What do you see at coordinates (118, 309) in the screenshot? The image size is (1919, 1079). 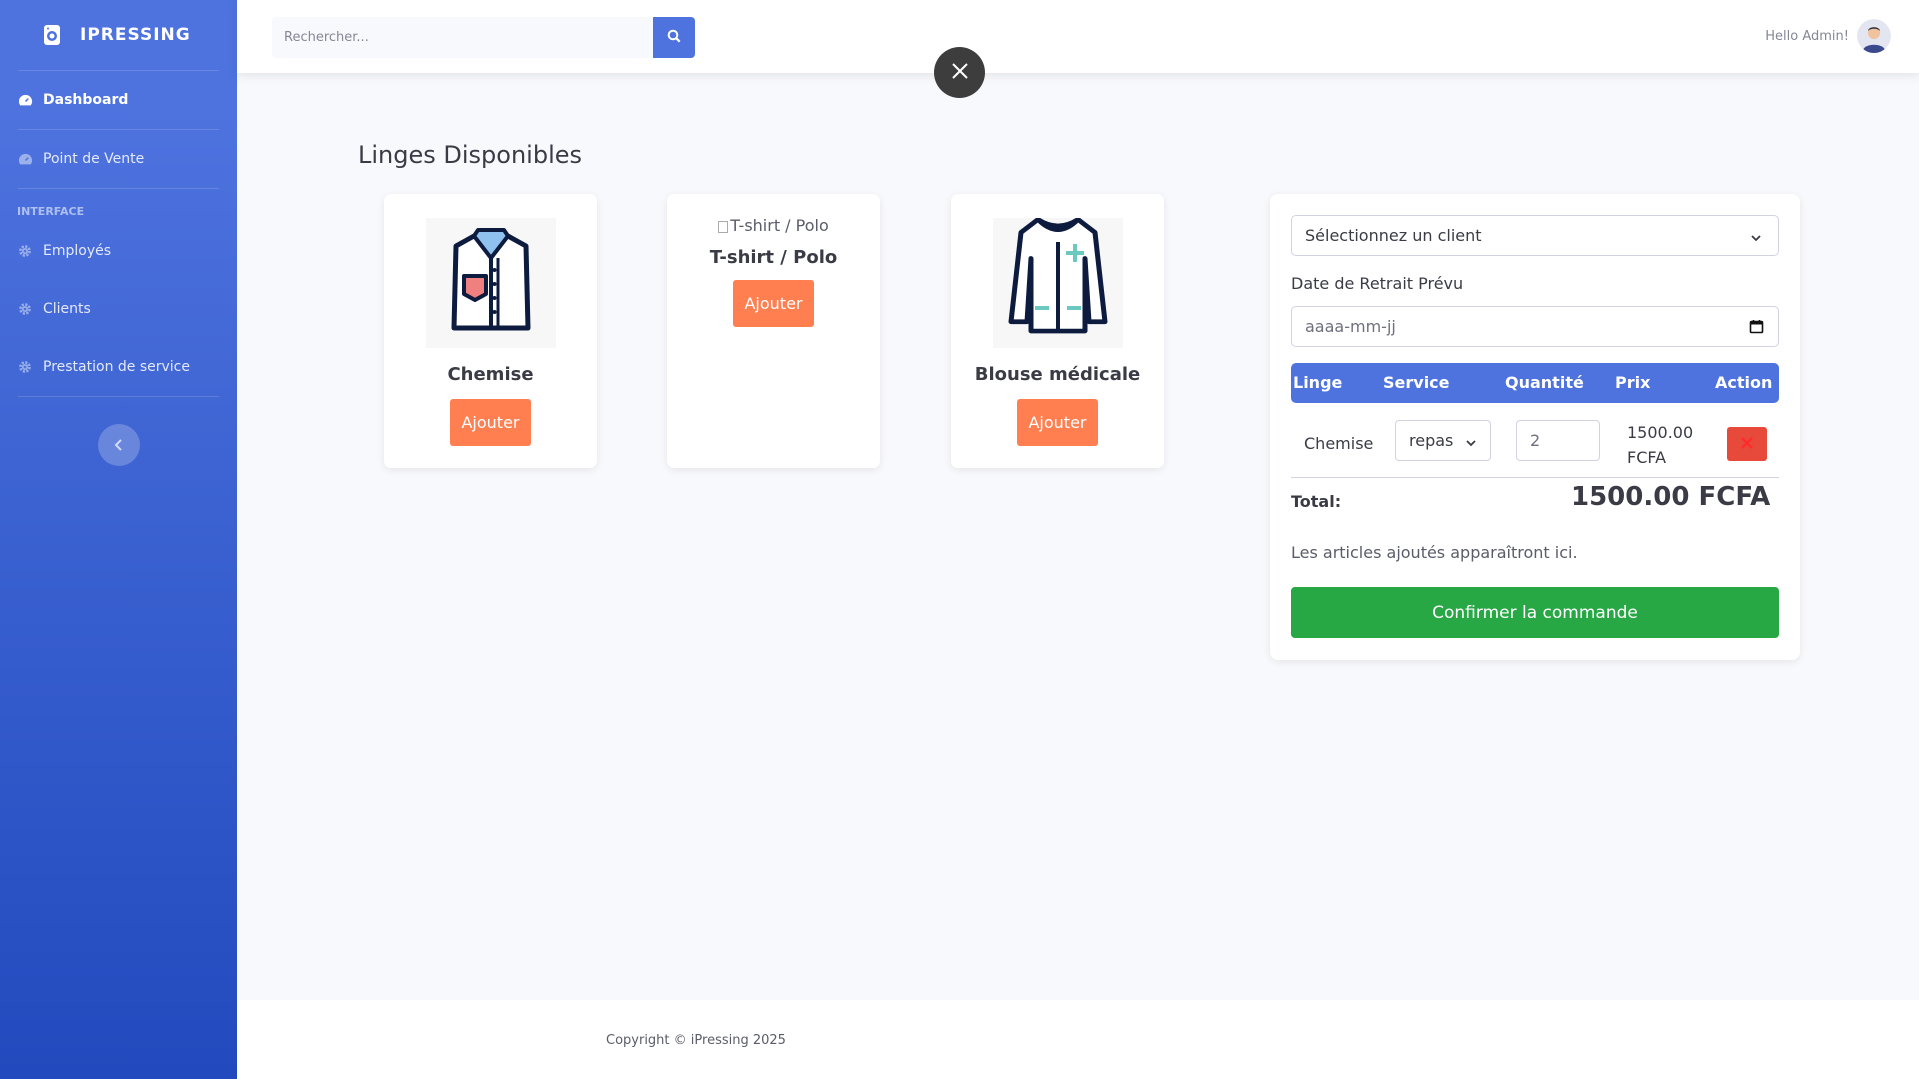 I see `sidebar-item-clients: Clients` at bounding box center [118, 309].